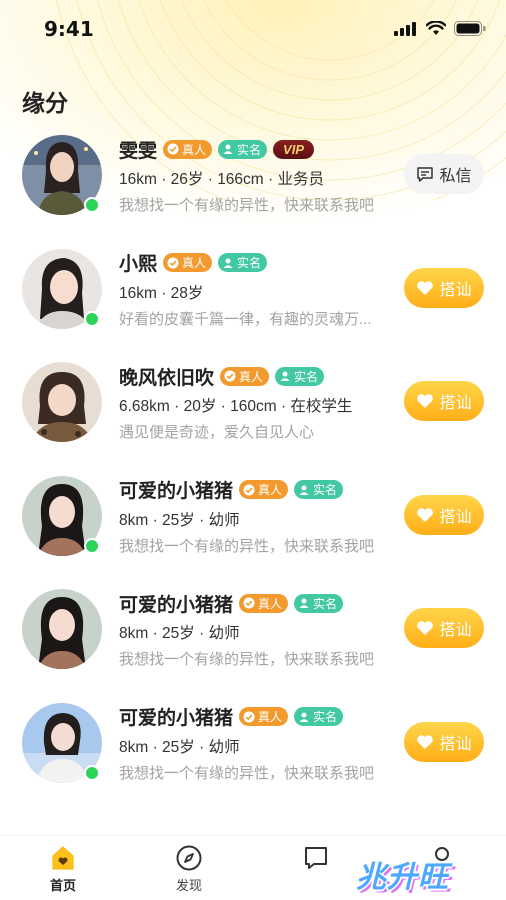 This screenshot has height=900, width=506. What do you see at coordinates (425, 174) in the screenshot?
I see `chat-bubble-icon` at bounding box center [425, 174].